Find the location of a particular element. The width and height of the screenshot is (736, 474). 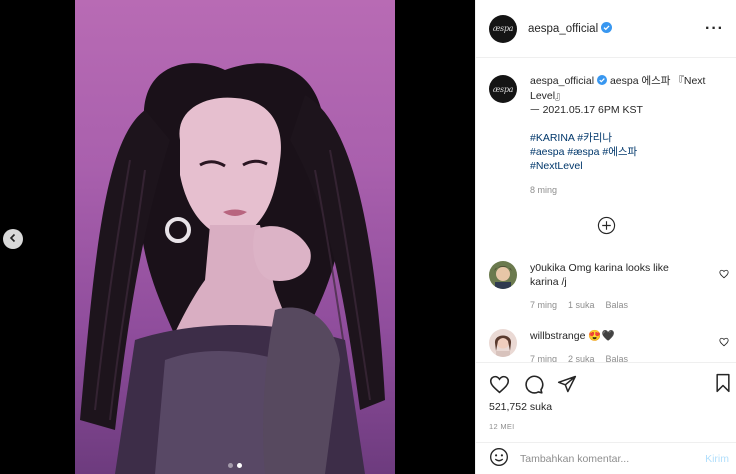

carousel-dot-active is located at coordinates (239, 465).